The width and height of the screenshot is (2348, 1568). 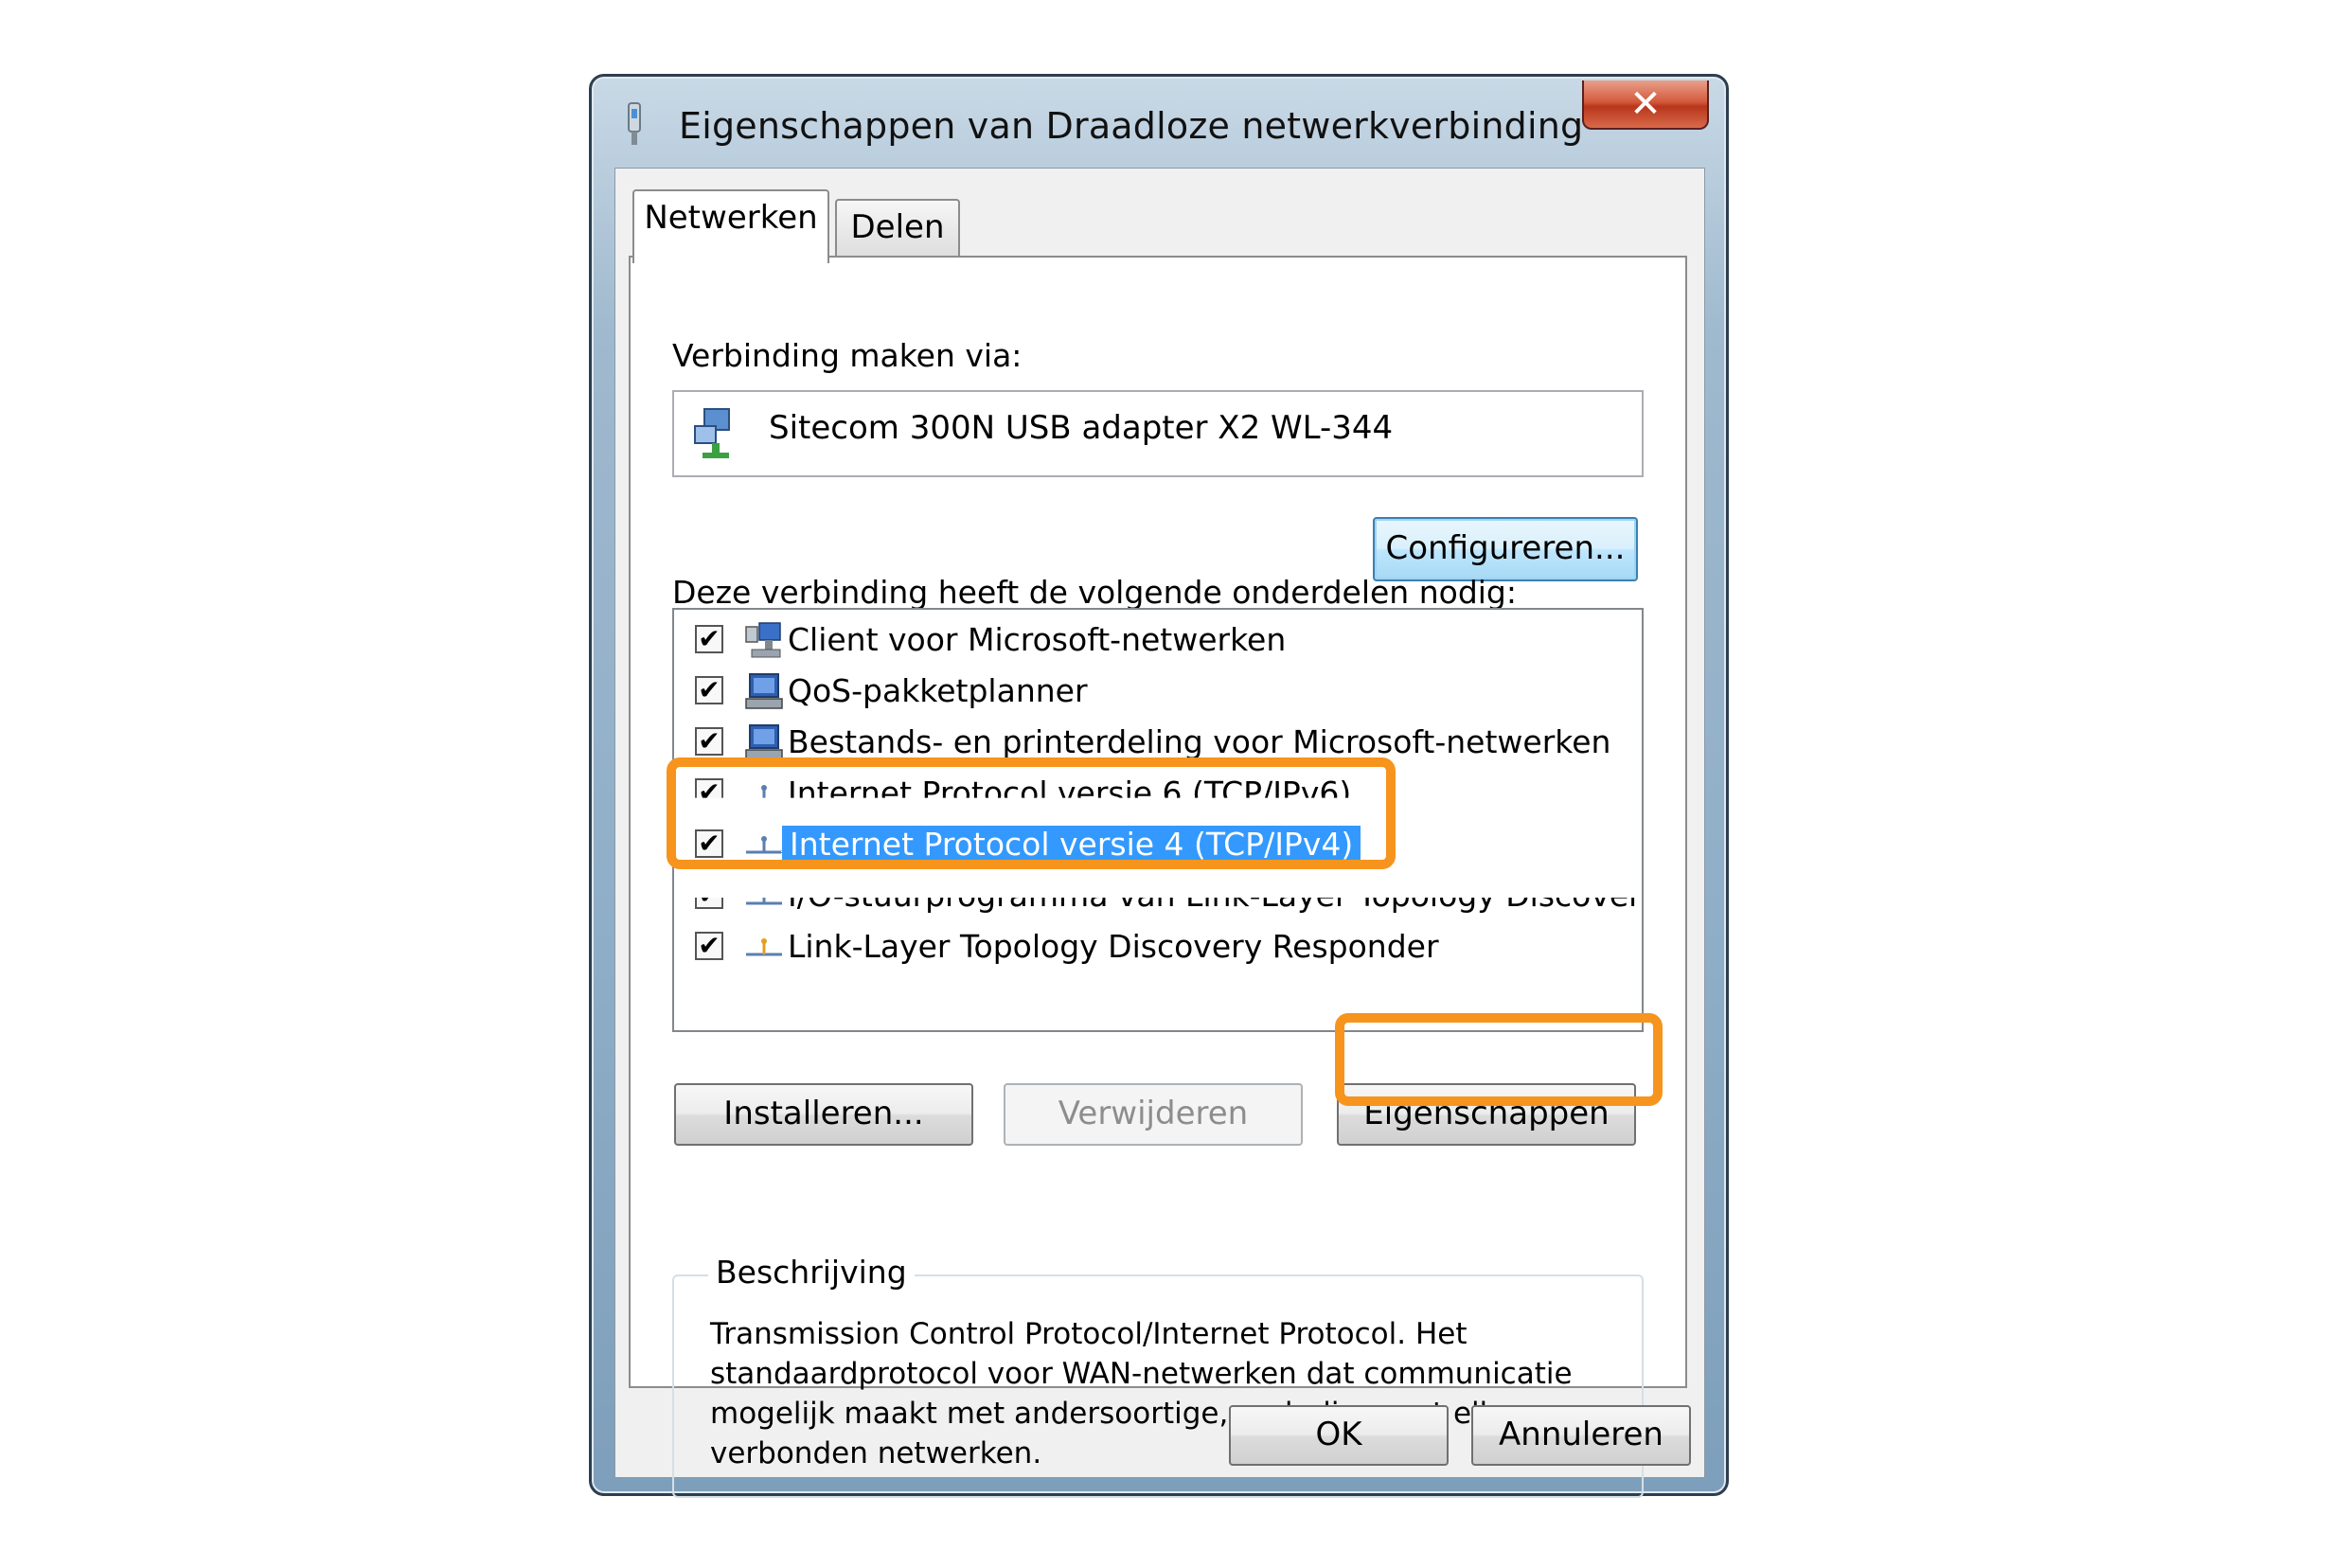 What do you see at coordinates (1037, 639) in the screenshot?
I see `component-label: Client voor Microsoft-netwerken` at bounding box center [1037, 639].